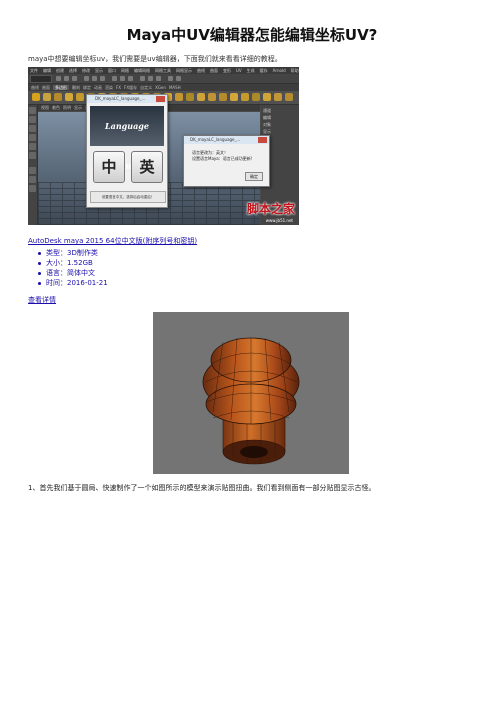  I want to click on menu-item: 变形, so click(227, 70).